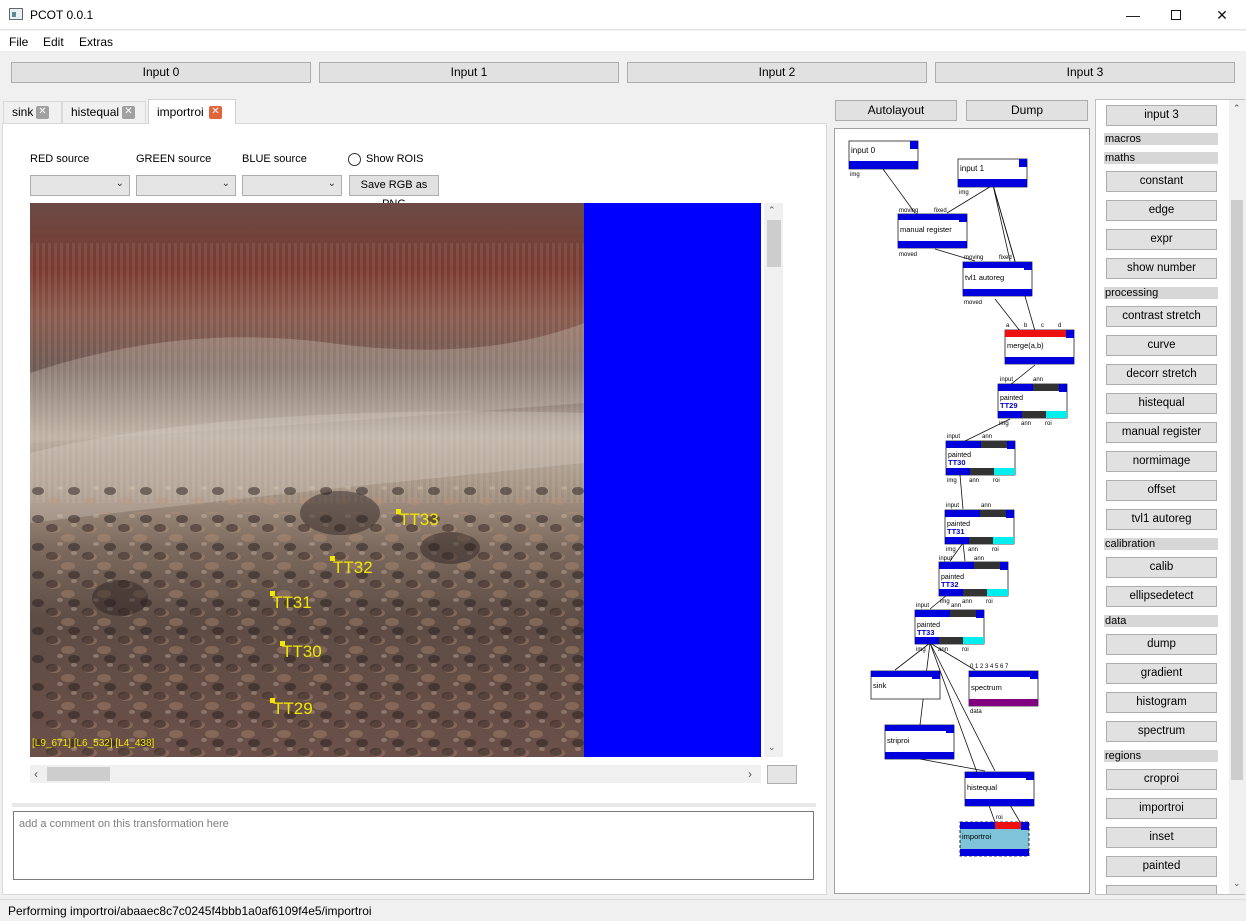  I want to click on tab-importroi-label: importroi, so click(180, 112).